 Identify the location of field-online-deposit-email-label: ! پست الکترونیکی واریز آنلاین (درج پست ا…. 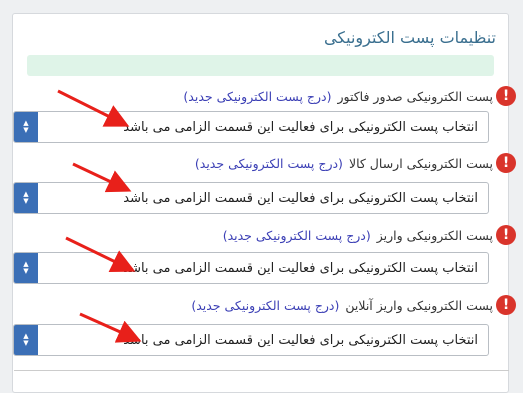
(353, 305).